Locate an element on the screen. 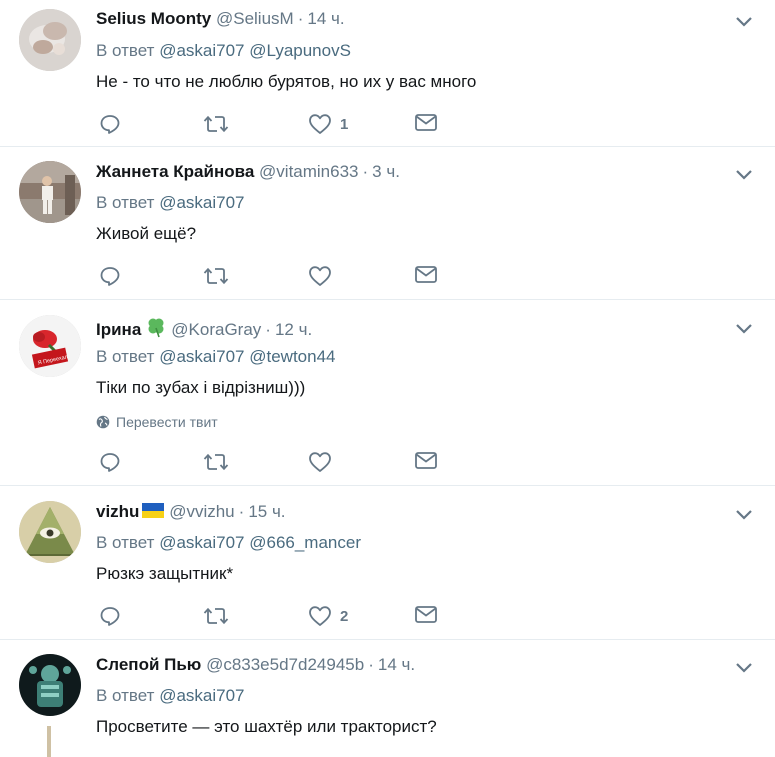 The height and width of the screenshot is (757, 775). author-name: vizhu is located at coordinates (117, 511).